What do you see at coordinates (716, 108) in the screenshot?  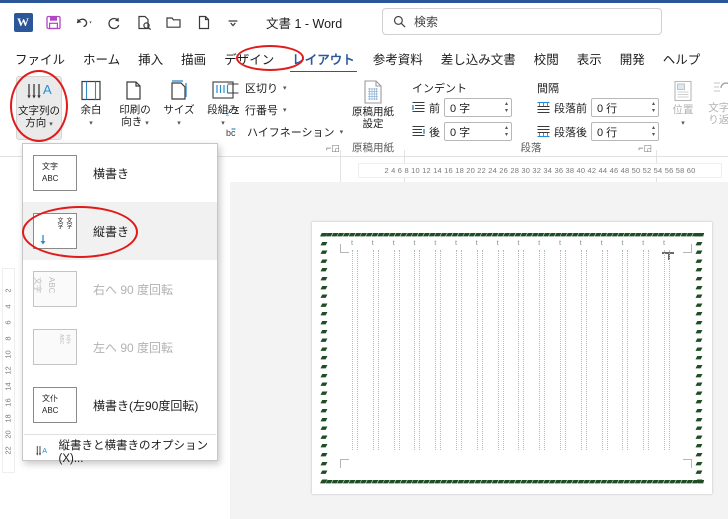 I see `wrap-text-button: 文字列り返し` at bounding box center [716, 108].